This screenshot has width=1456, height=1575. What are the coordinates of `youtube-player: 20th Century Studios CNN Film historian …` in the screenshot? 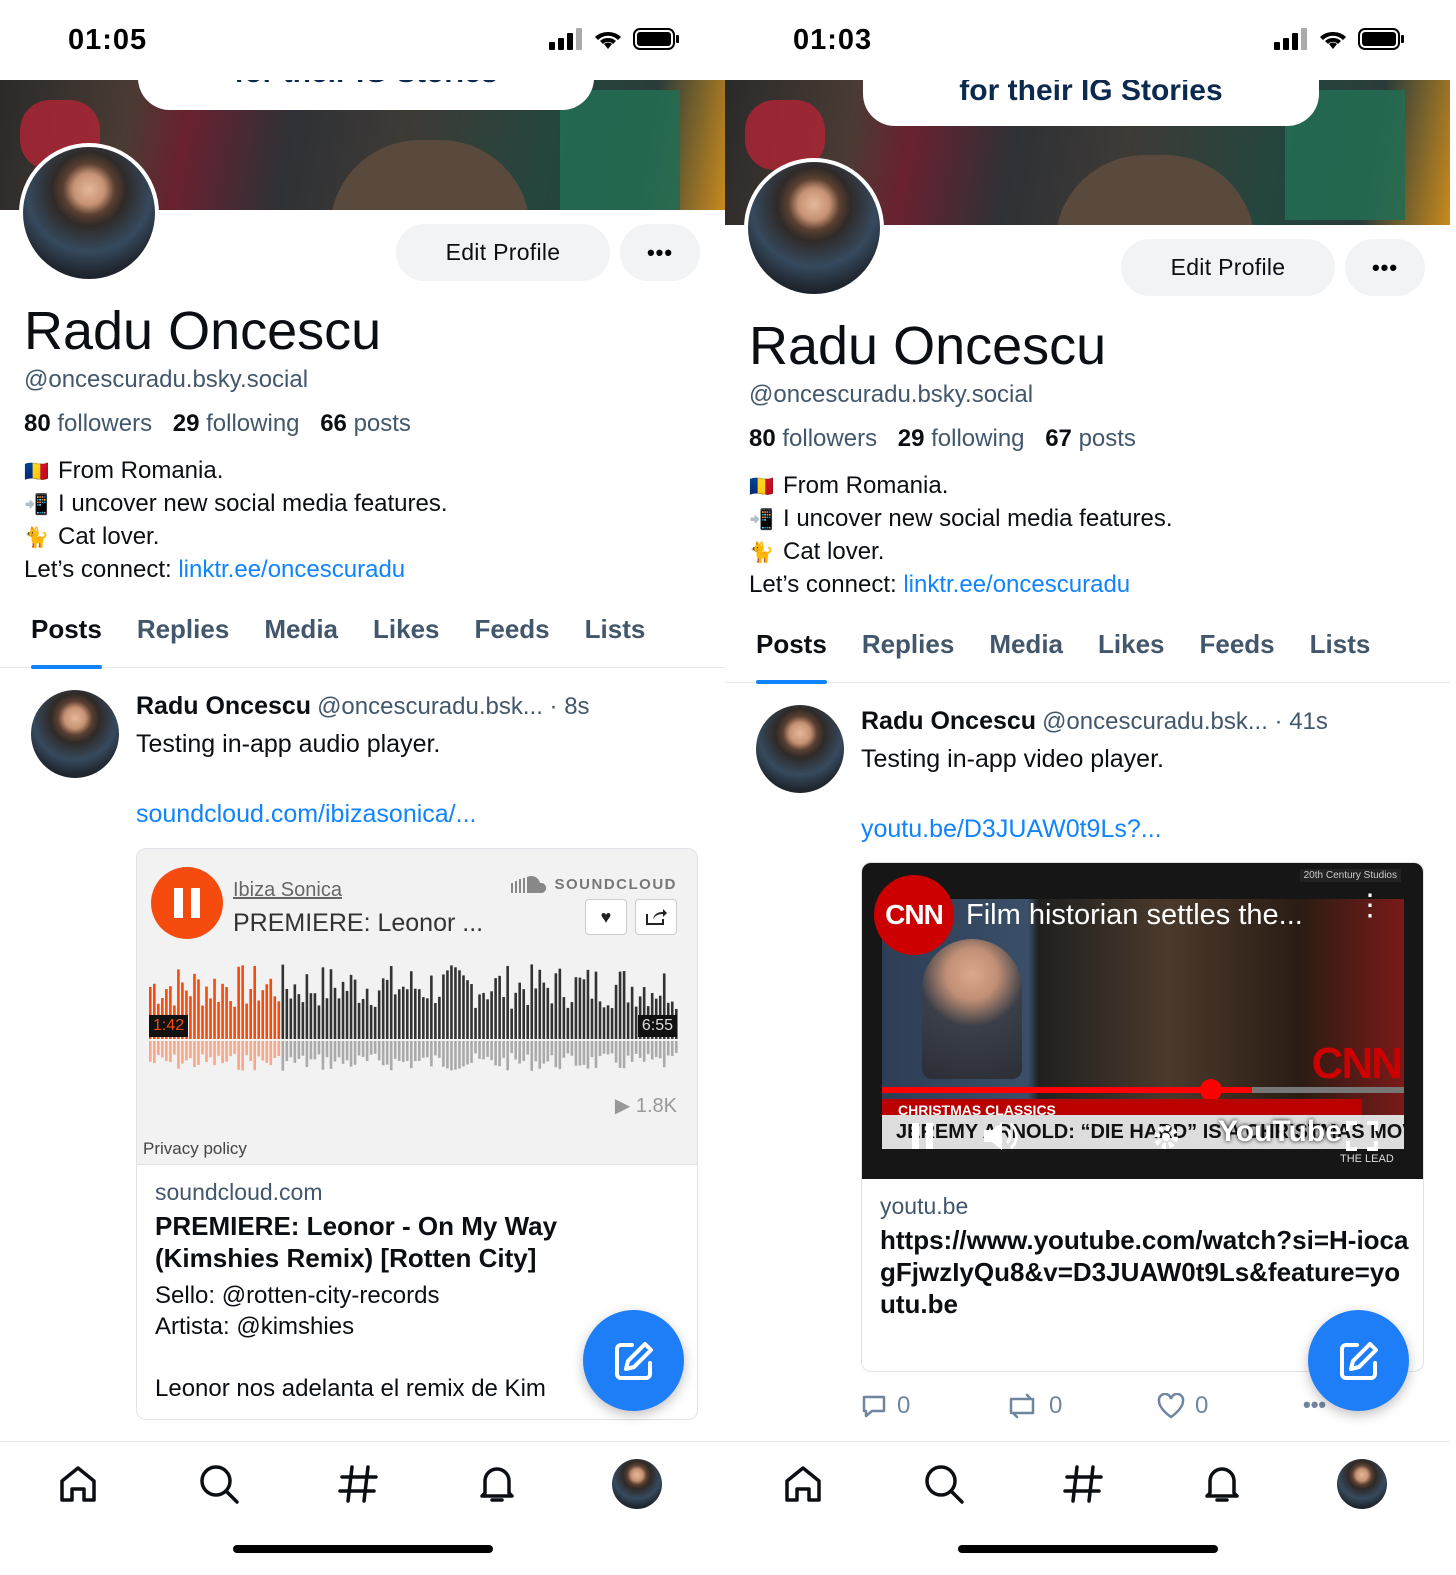 It's located at (1142, 1021).